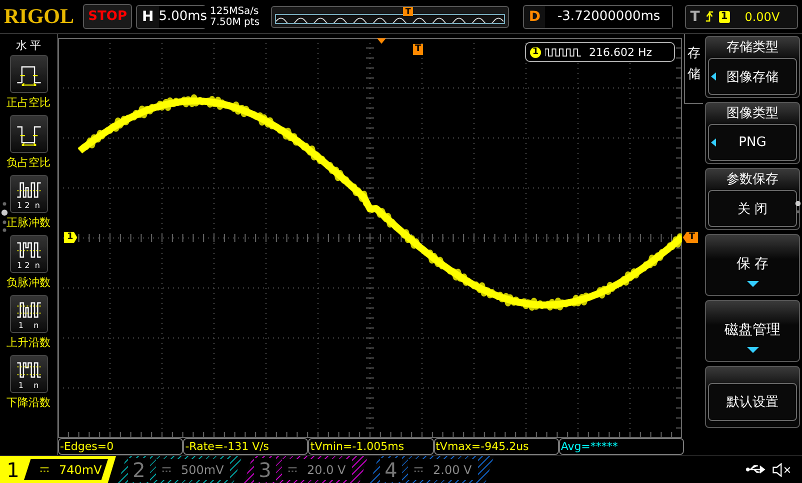 The image size is (802, 483). I want to click on option-value: 关 闭, so click(752, 209).